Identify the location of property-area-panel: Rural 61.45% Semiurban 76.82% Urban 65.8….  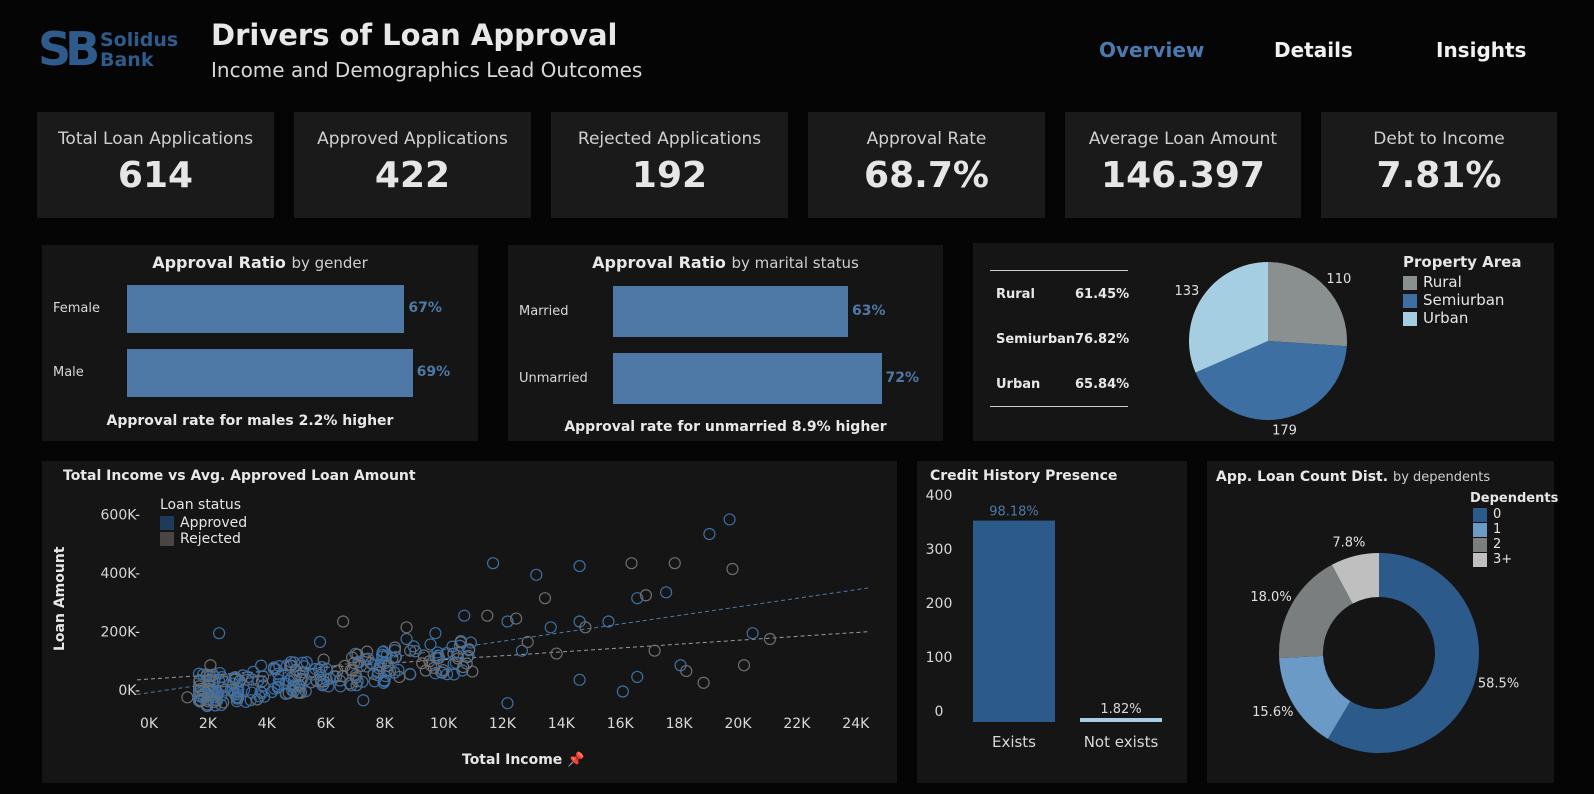
(1263, 342).